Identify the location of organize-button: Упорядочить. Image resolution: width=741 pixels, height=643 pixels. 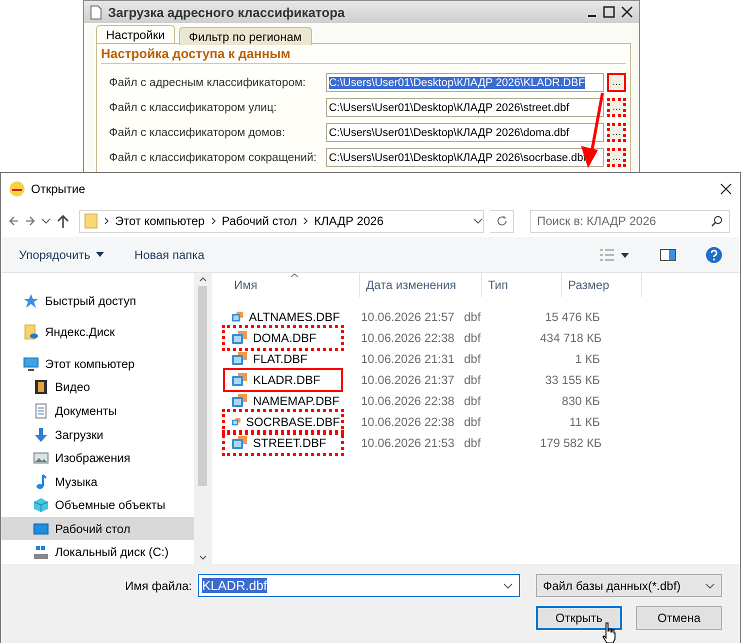
(61, 255).